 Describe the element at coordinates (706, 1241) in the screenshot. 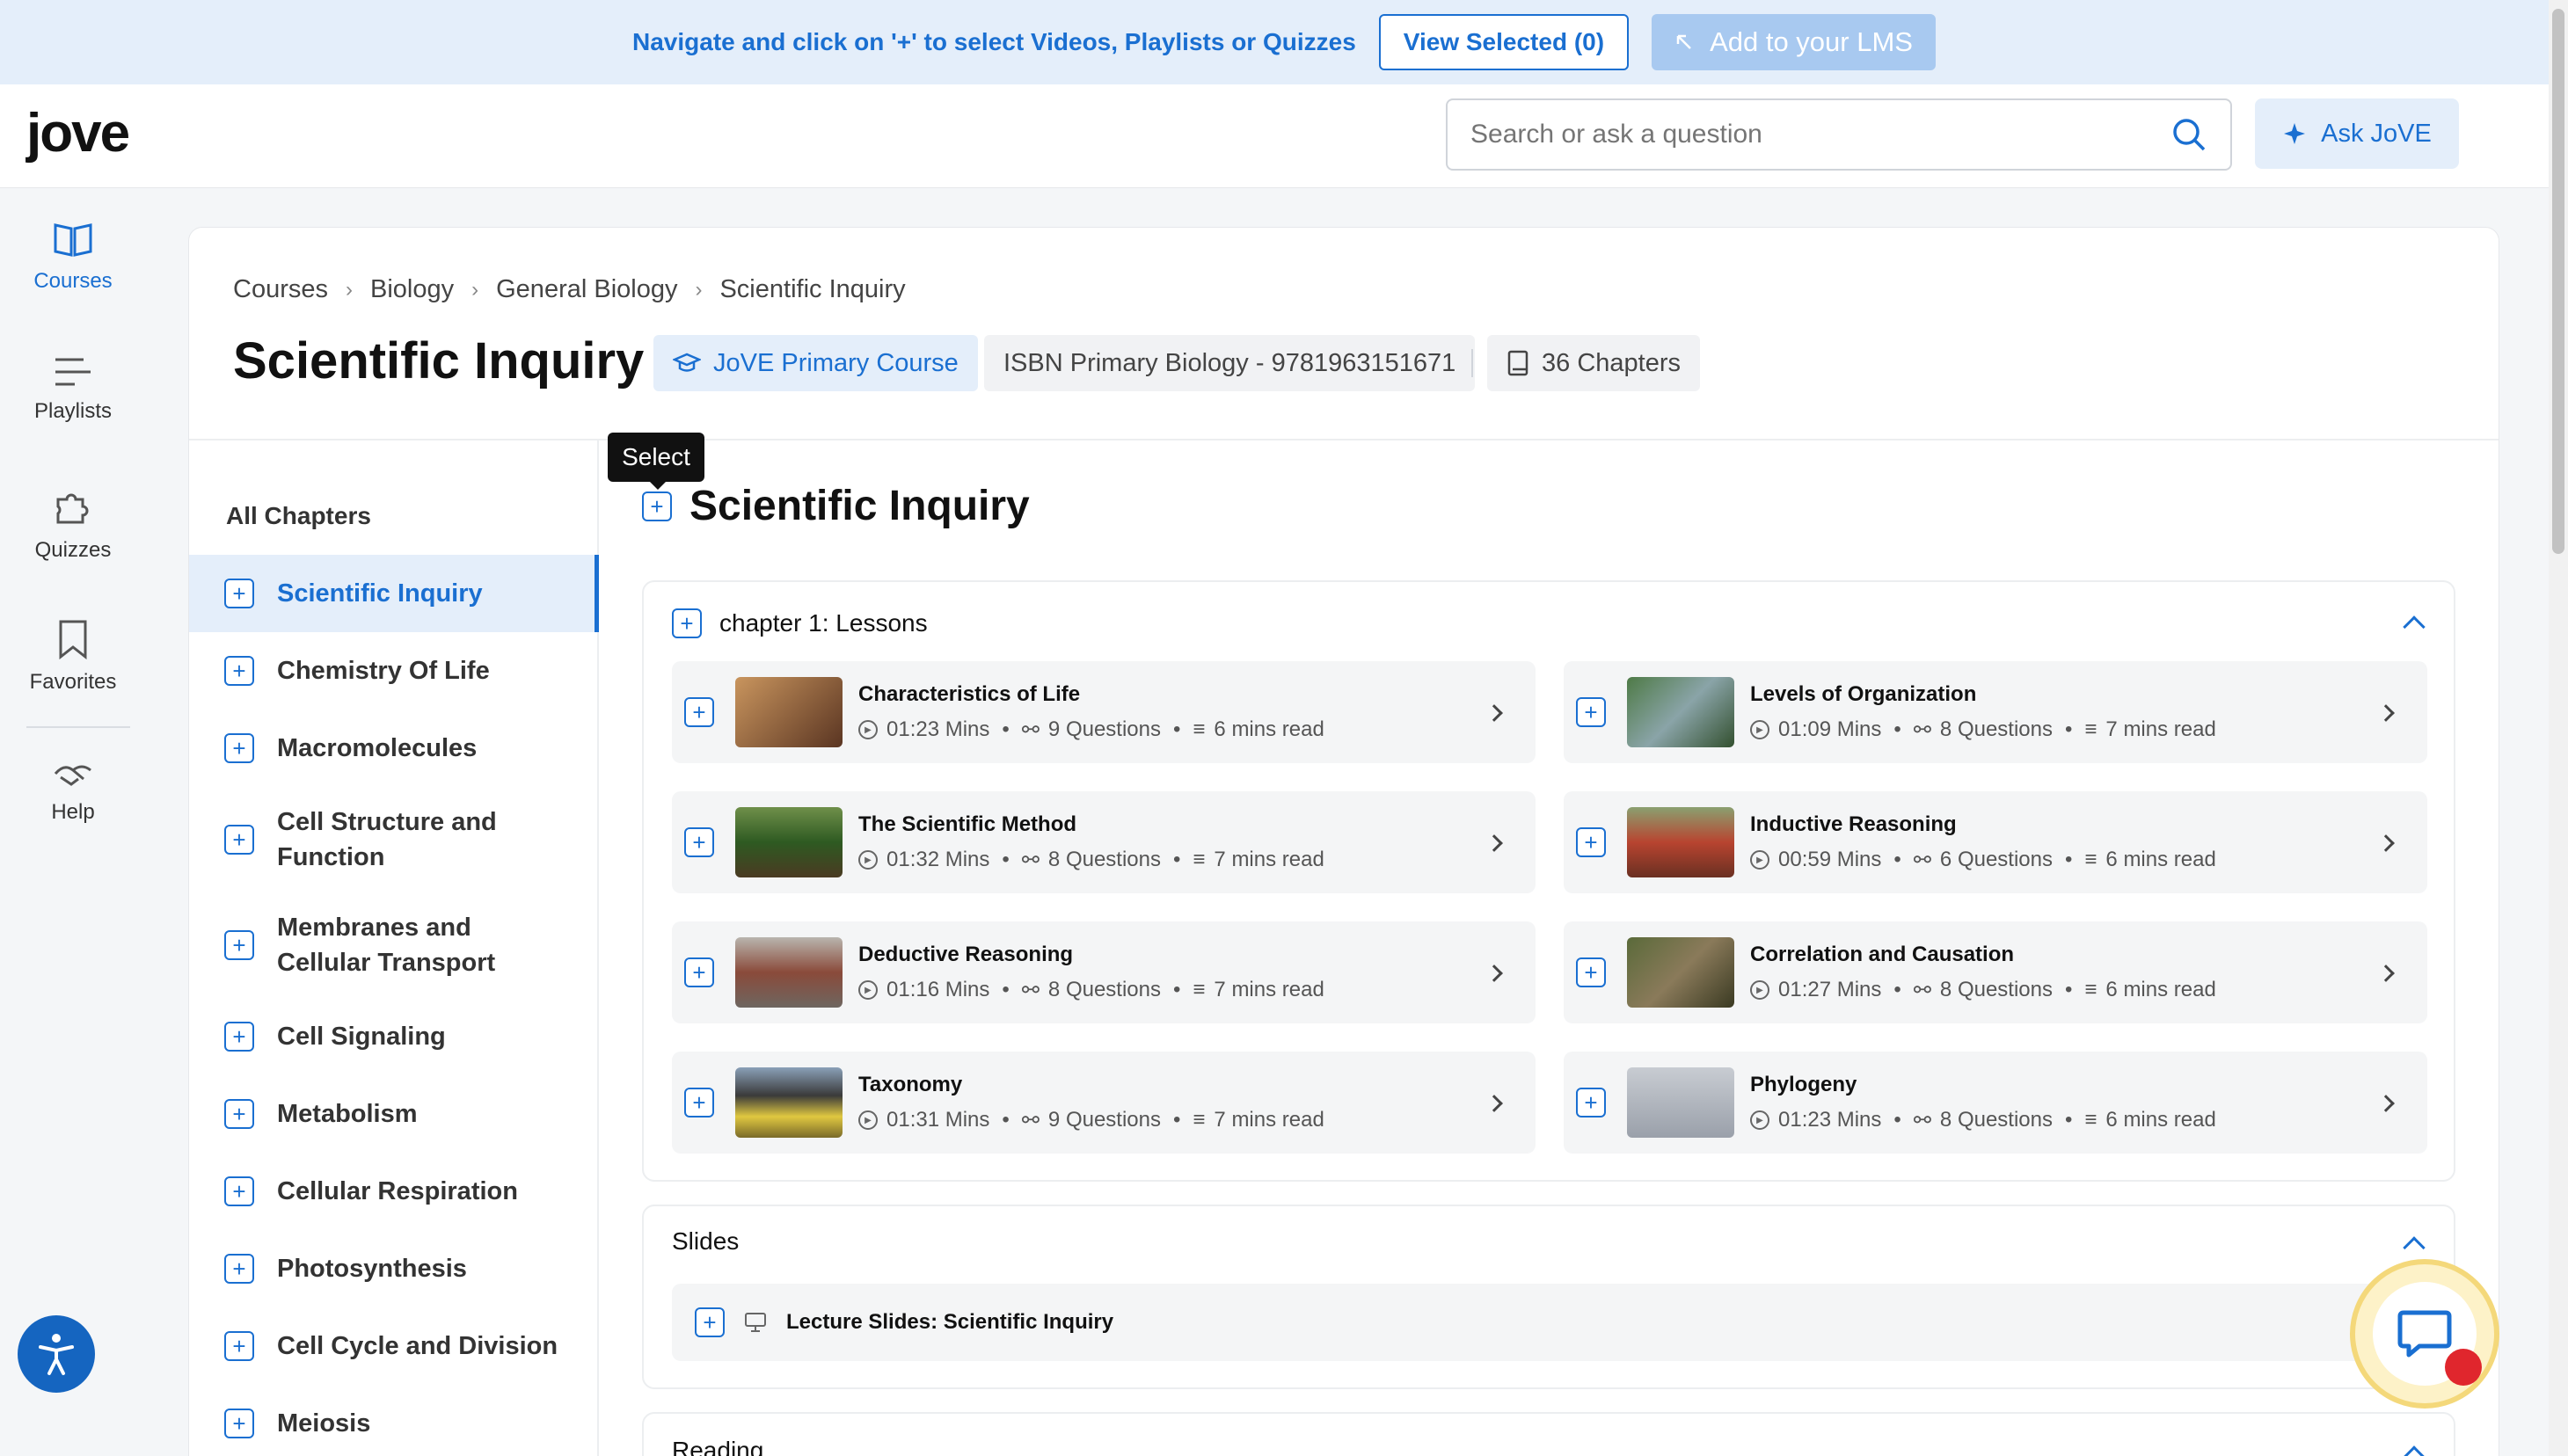

I see `slides-panel-header: Slides` at that location.